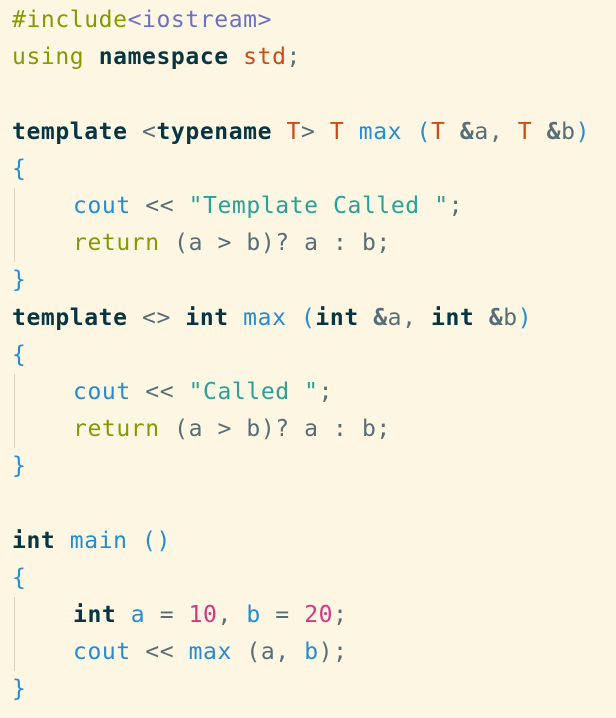  What do you see at coordinates (319, 615) in the screenshot?
I see `code-token: 20` at bounding box center [319, 615].